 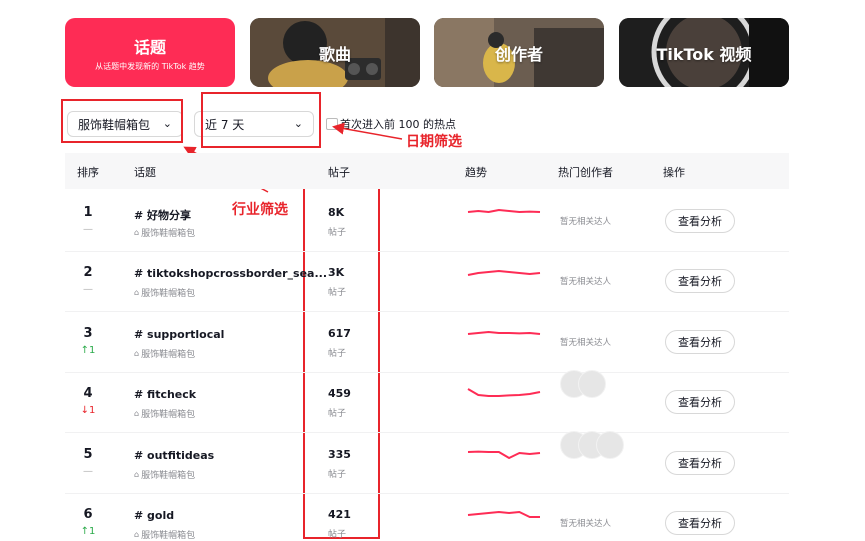 I want to click on row-hashtag: # fitcheck, so click(x=165, y=394).